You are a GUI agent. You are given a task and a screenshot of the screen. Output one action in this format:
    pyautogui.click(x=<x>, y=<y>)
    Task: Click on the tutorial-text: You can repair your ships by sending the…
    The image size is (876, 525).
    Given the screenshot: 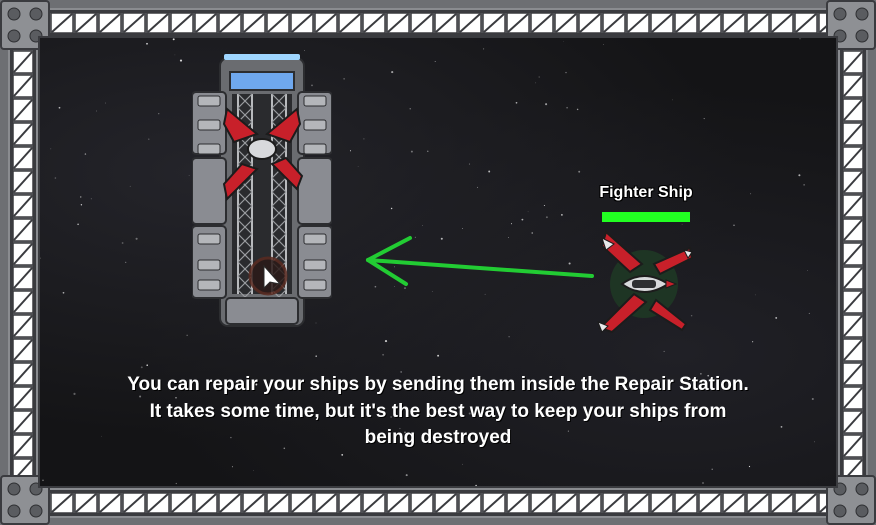 What is the action you would take?
    pyautogui.click(x=438, y=412)
    